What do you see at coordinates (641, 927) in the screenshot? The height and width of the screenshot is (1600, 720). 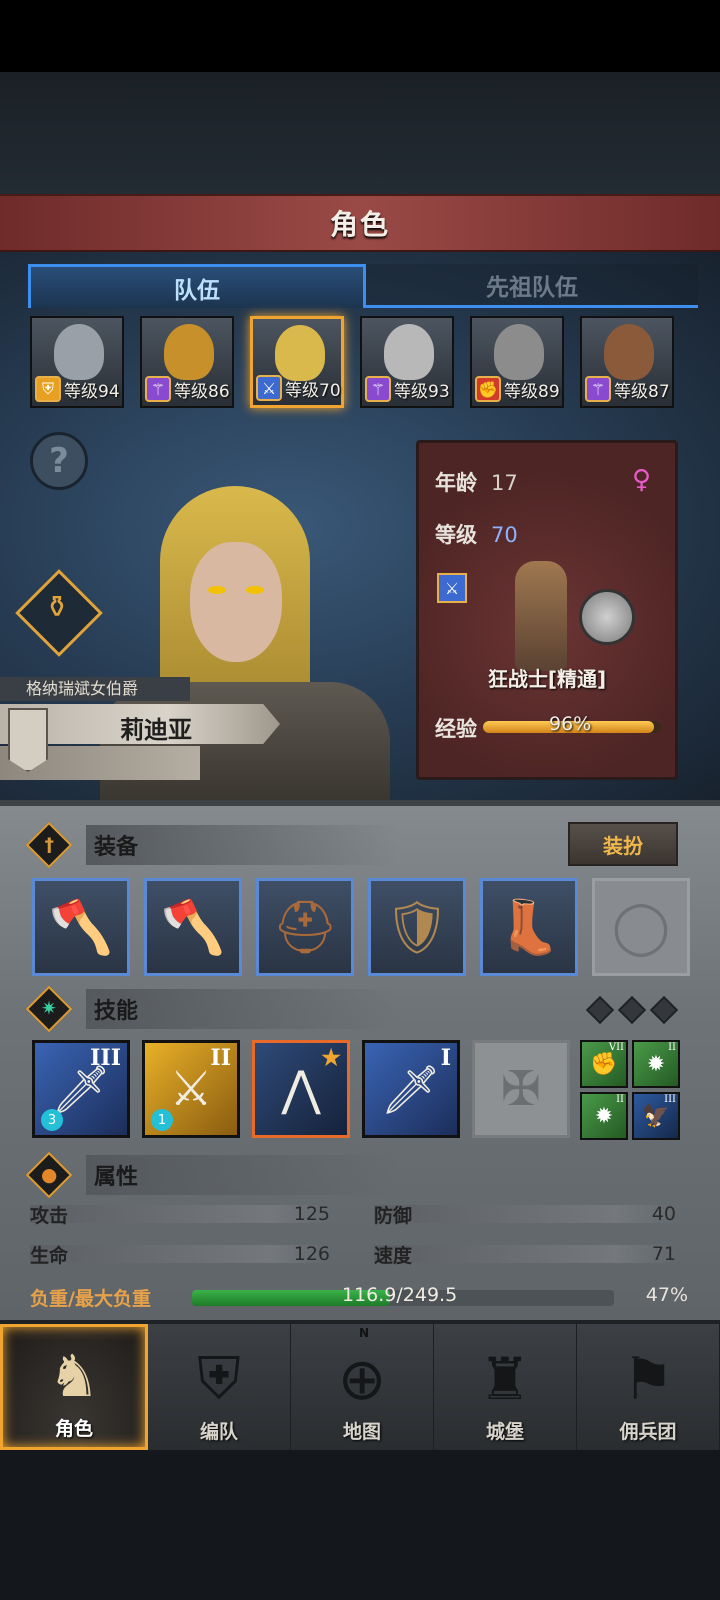 I see `ring-slot: ◯` at bounding box center [641, 927].